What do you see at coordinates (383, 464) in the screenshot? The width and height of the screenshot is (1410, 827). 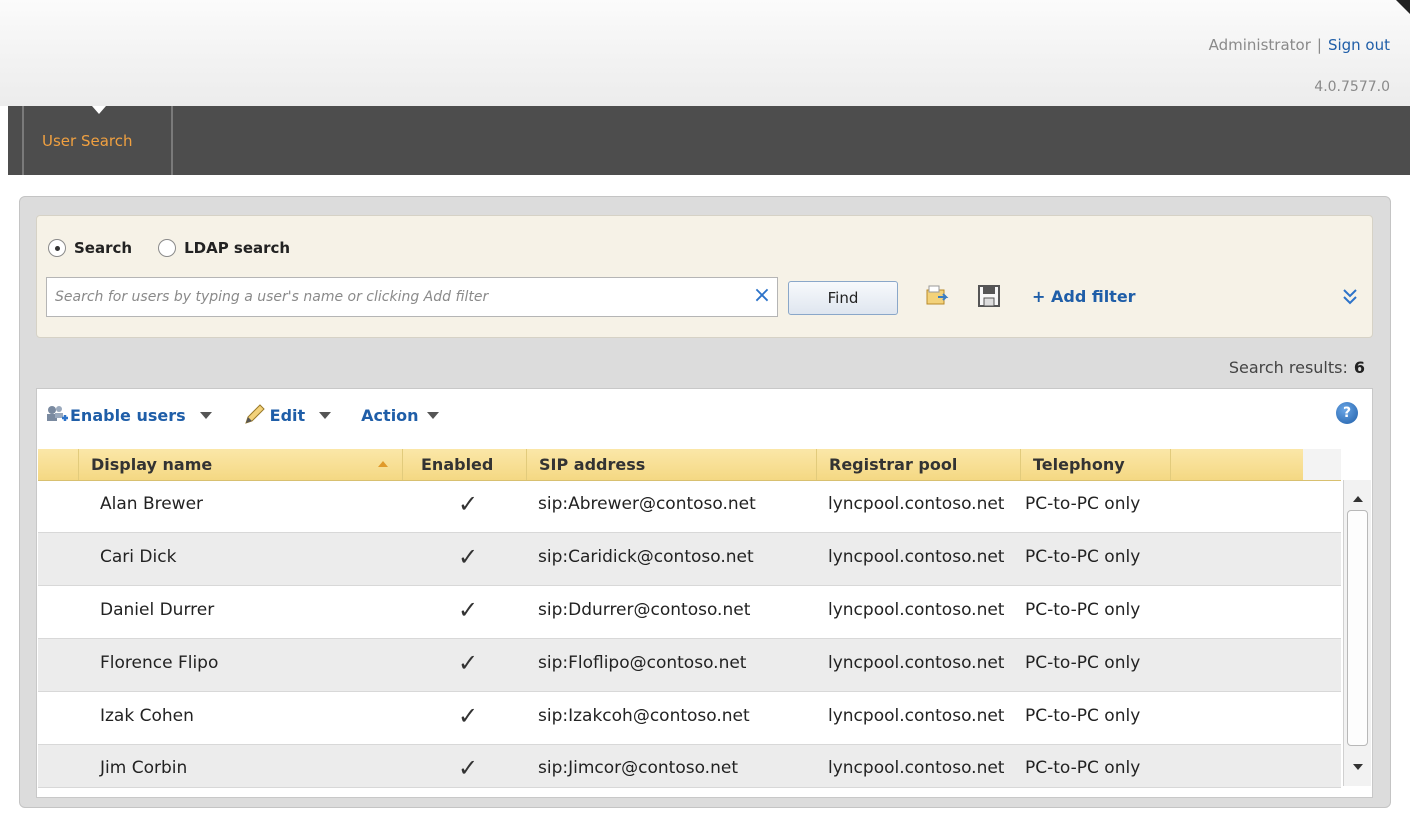 I see `sort-ascending-icon` at bounding box center [383, 464].